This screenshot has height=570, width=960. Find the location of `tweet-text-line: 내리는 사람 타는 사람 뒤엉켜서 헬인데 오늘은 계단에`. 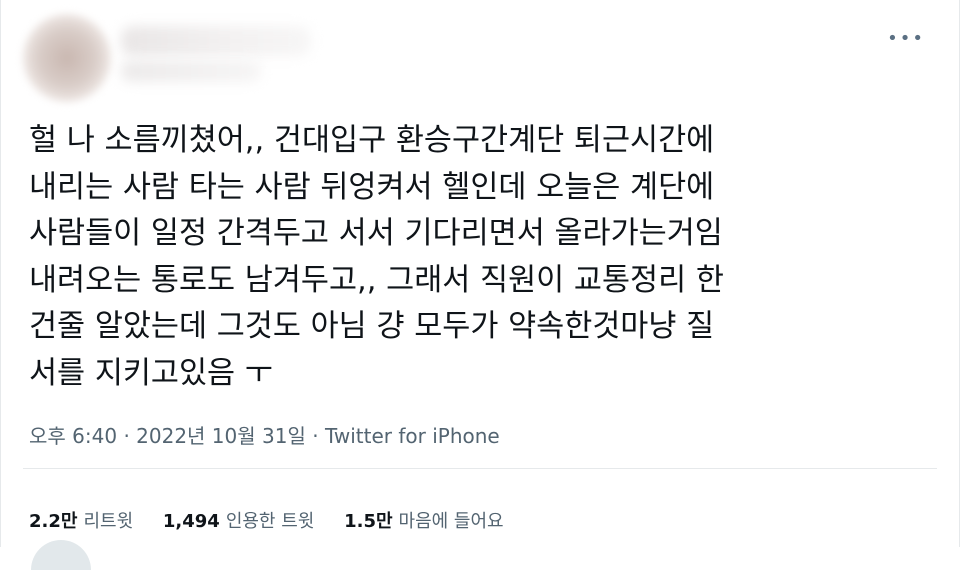

tweet-text-line: 내리는 사람 타는 사람 뒤엉켜서 헬인데 오늘은 계단에 is located at coordinates (372, 187).